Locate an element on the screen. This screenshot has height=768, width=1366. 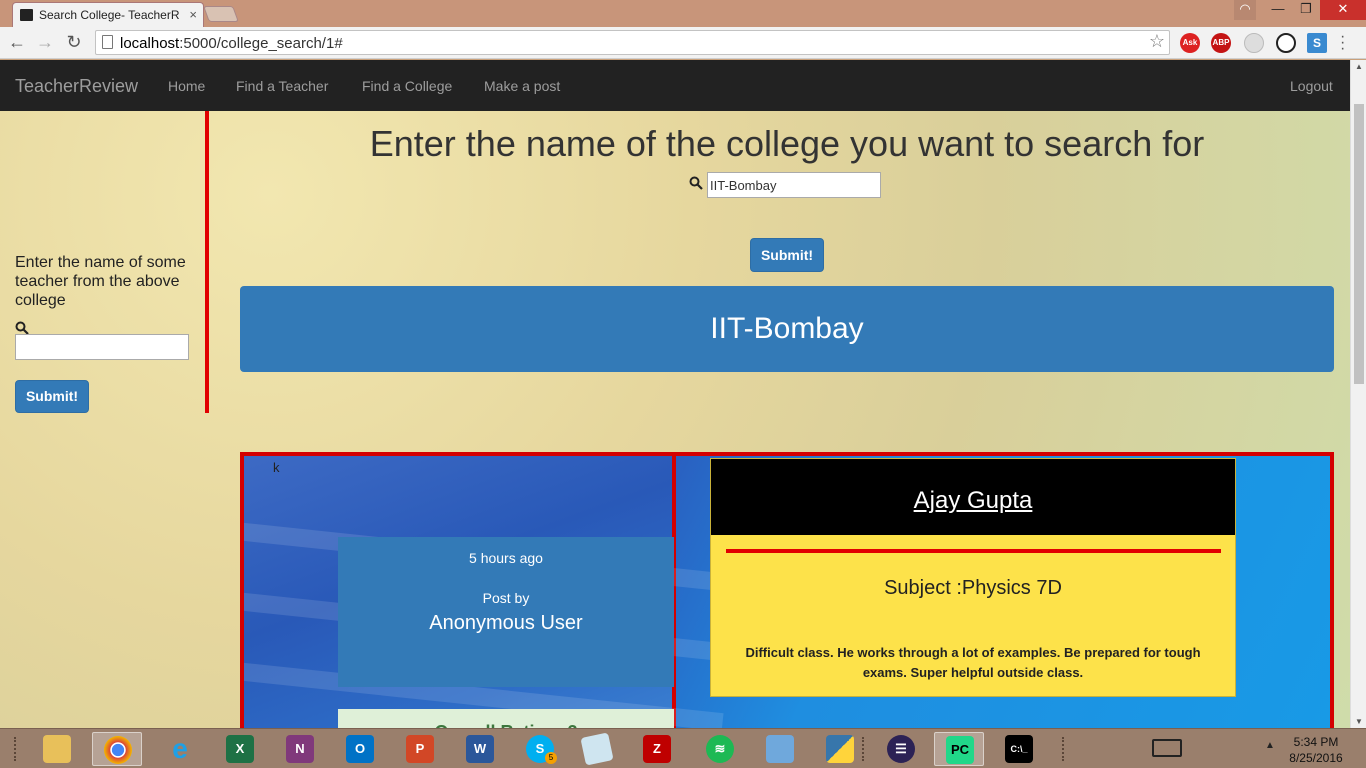
post-author: Anonymous User is located at coordinates (506, 623).